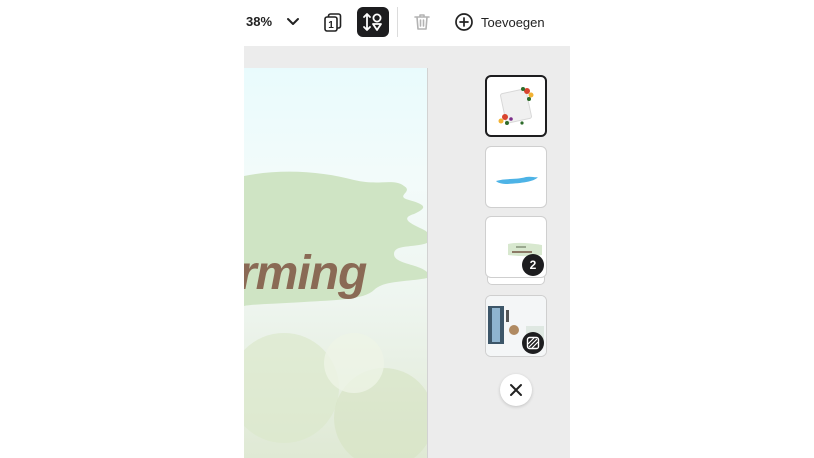 The width and height of the screenshot is (814, 458). I want to click on close-icon, so click(516, 390).